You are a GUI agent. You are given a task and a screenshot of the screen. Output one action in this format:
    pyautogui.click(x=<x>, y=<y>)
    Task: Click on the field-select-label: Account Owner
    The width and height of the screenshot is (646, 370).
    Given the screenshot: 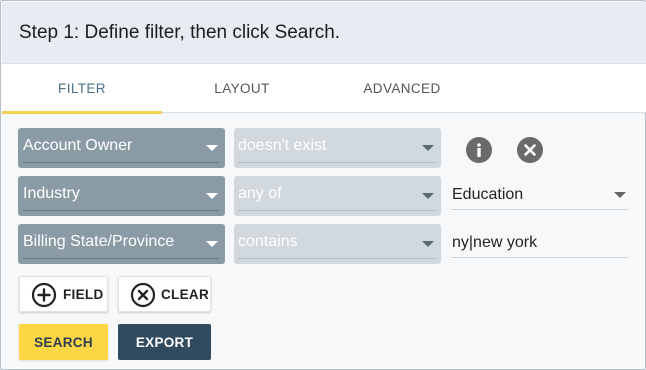 What is the action you would take?
    pyautogui.click(x=78, y=145)
    